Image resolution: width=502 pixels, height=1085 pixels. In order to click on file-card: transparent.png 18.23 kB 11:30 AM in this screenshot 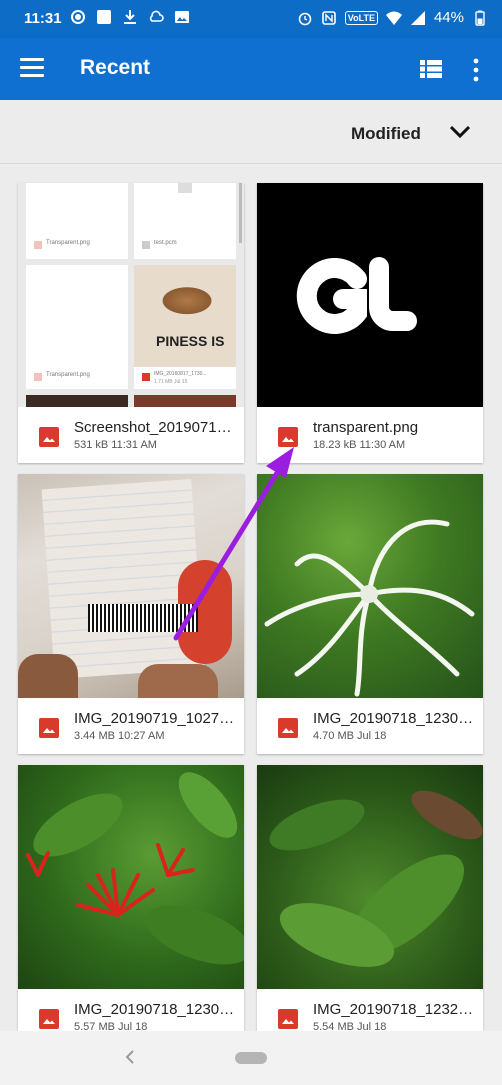, I will do `click(370, 323)`.